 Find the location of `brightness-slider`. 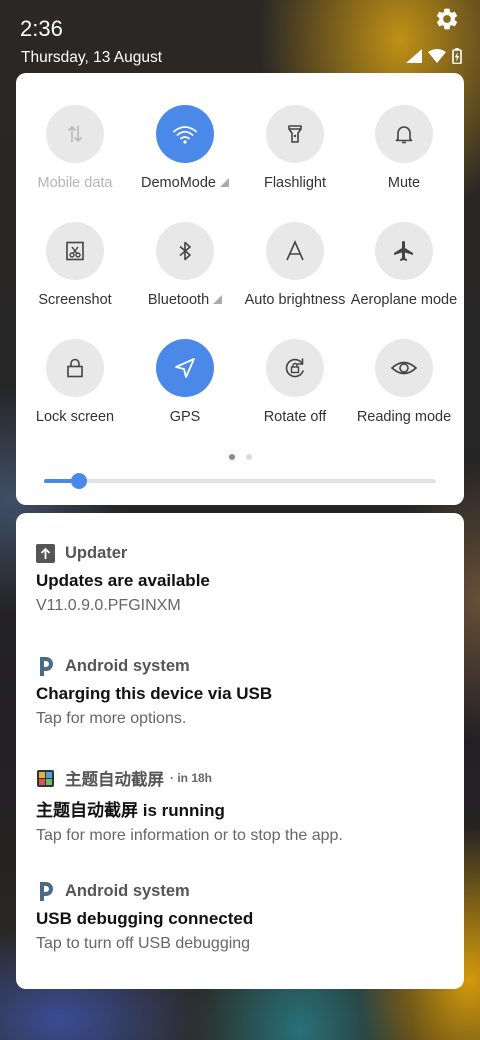

brightness-slider is located at coordinates (240, 481).